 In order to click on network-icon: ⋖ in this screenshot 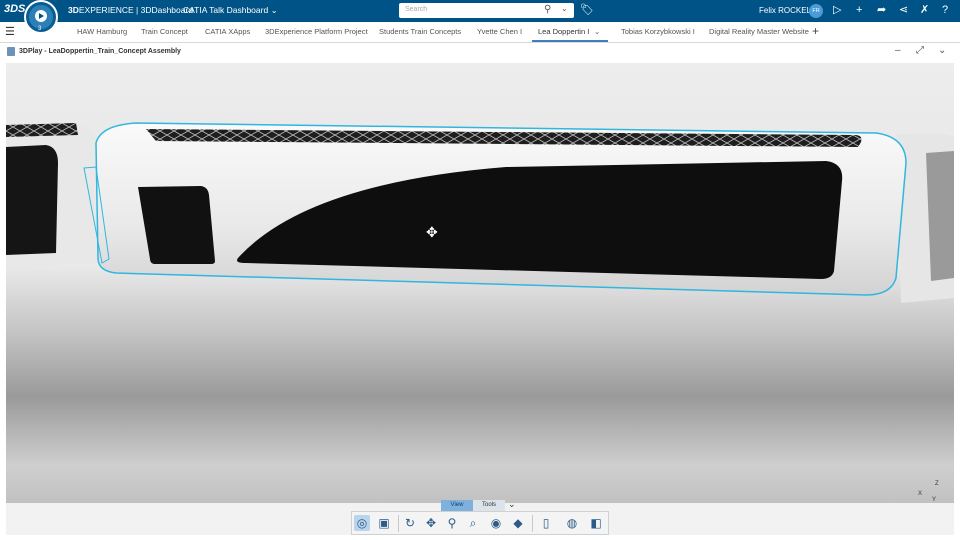, I will do `click(903, 10)`.